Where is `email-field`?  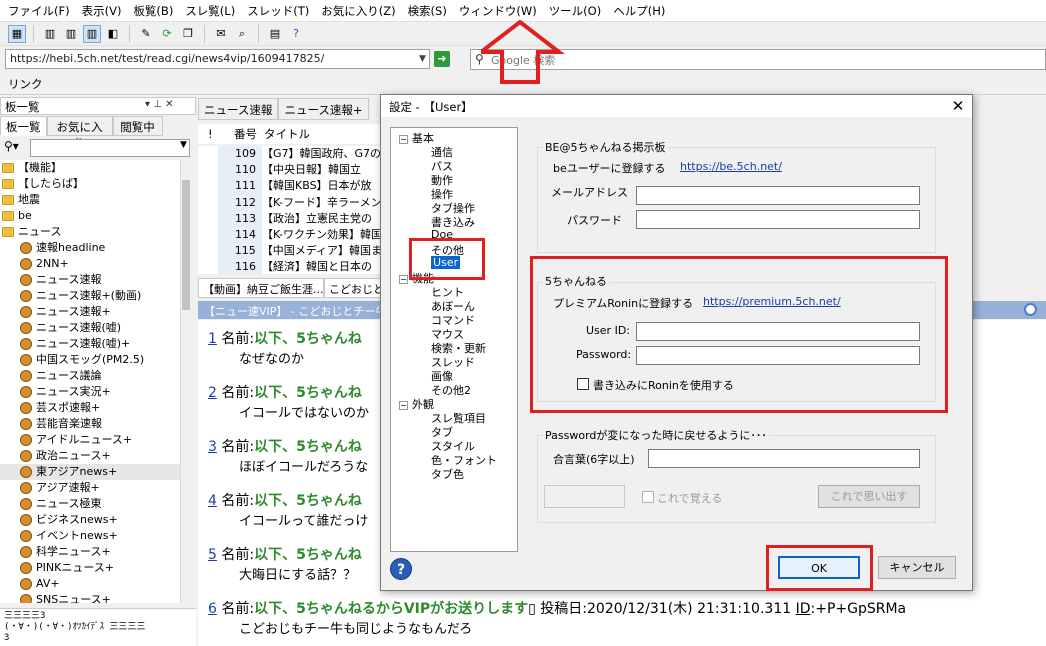 email-field is located at coordinates (778, 195).